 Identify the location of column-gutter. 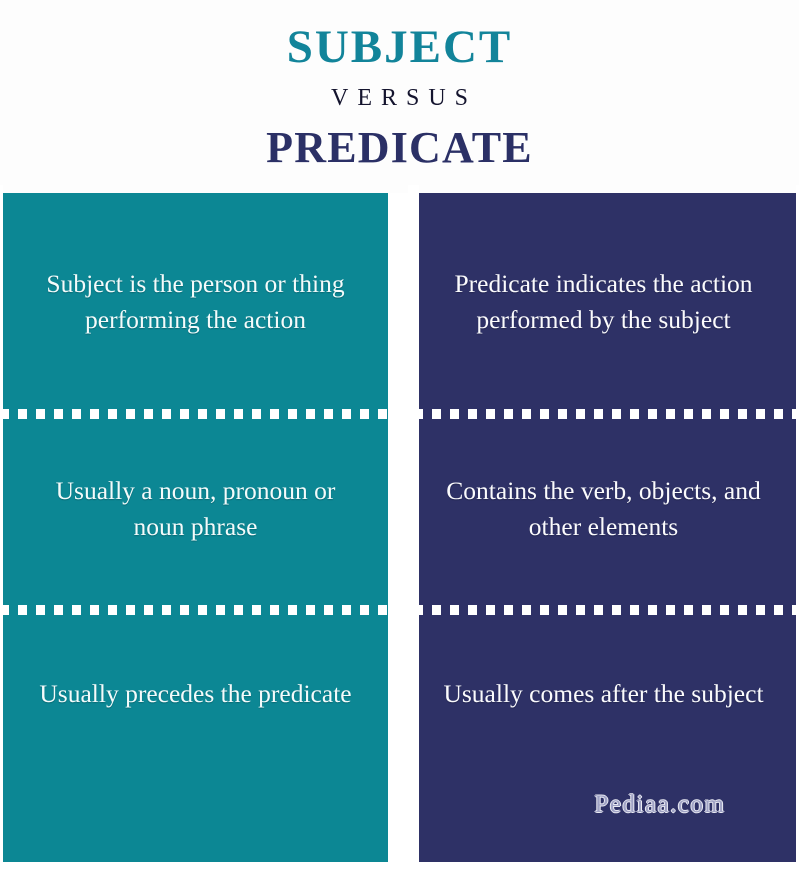
(413, 527).